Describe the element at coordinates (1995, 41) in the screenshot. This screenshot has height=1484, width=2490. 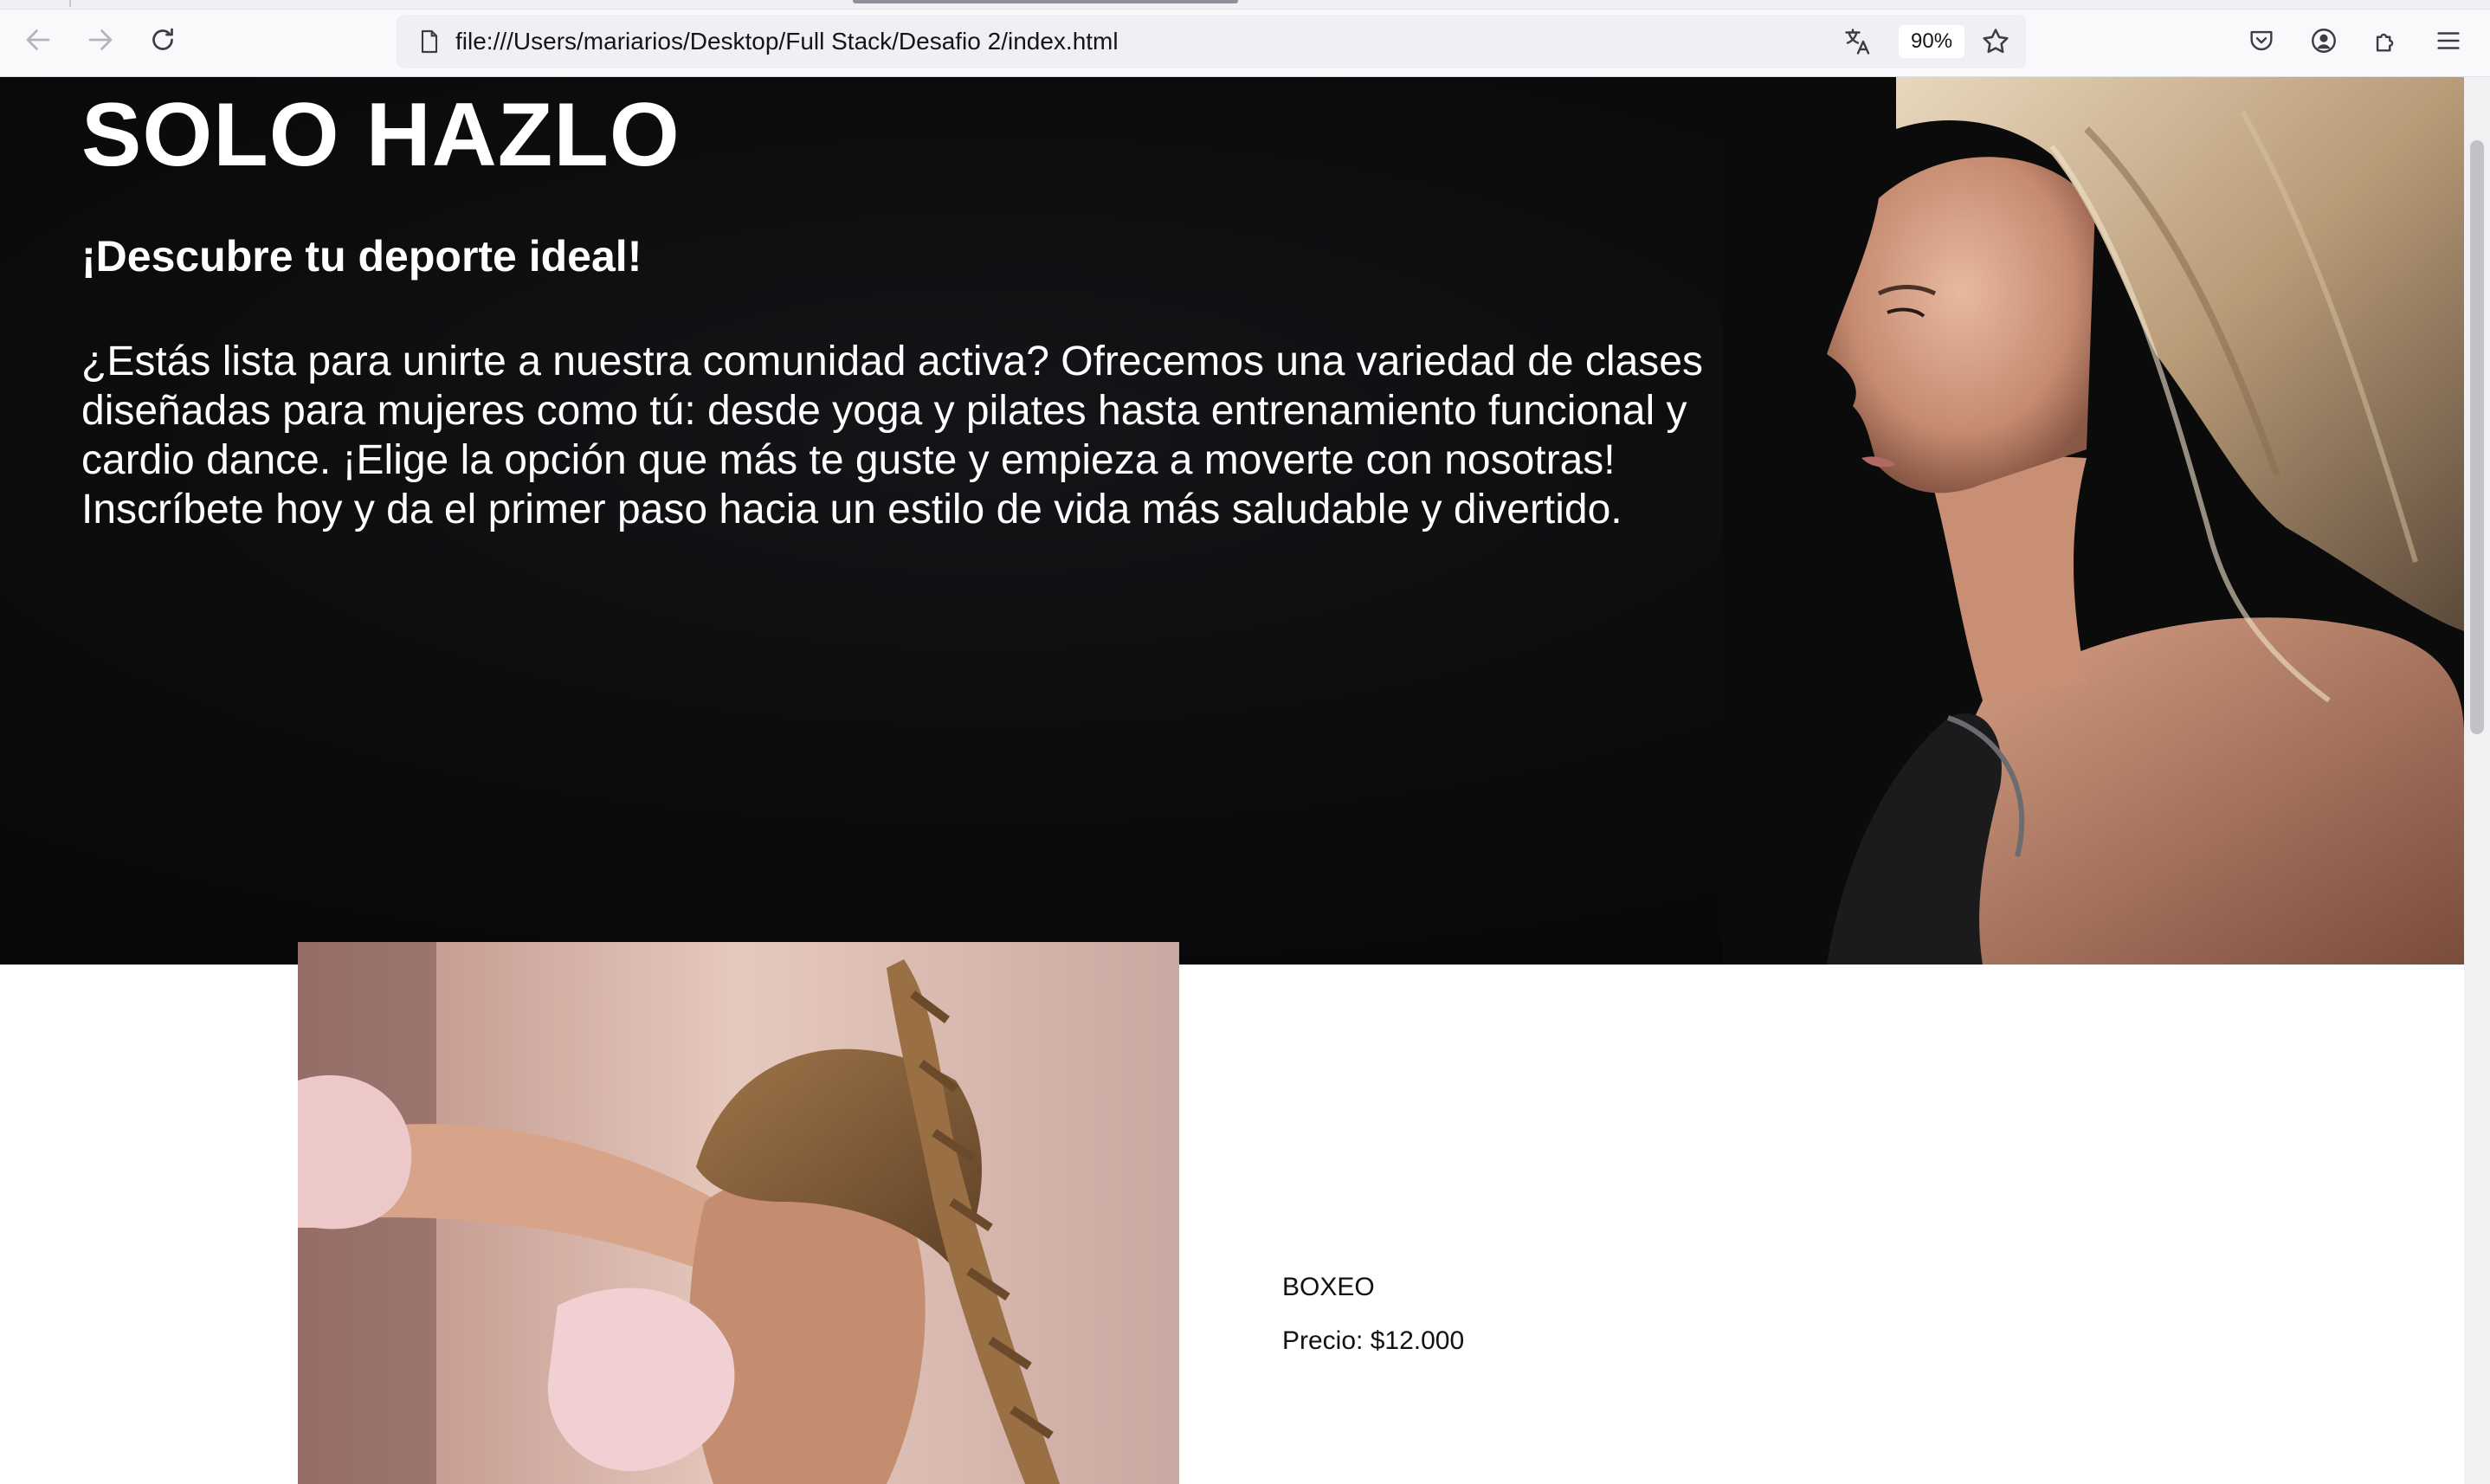
I see `bookmark-star-icon` at that location.